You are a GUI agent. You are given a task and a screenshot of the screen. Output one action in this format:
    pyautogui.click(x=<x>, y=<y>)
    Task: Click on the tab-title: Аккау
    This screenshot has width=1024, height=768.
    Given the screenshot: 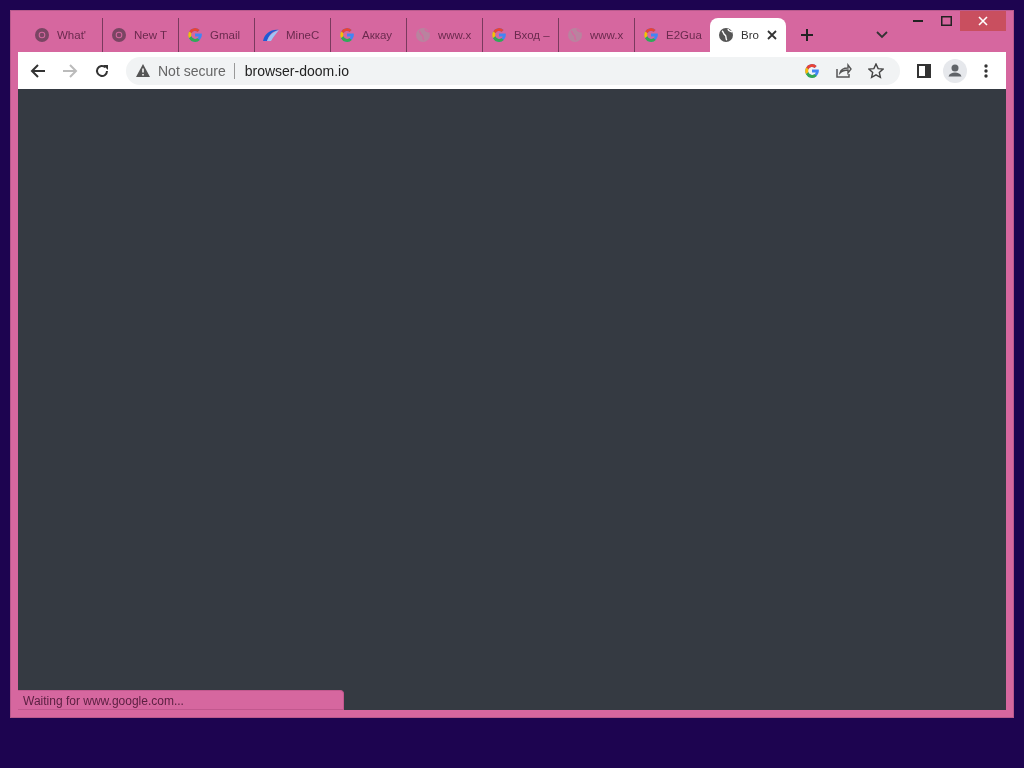 What is the action you would take?
    pyautogui.click(x=377, y=35)
    